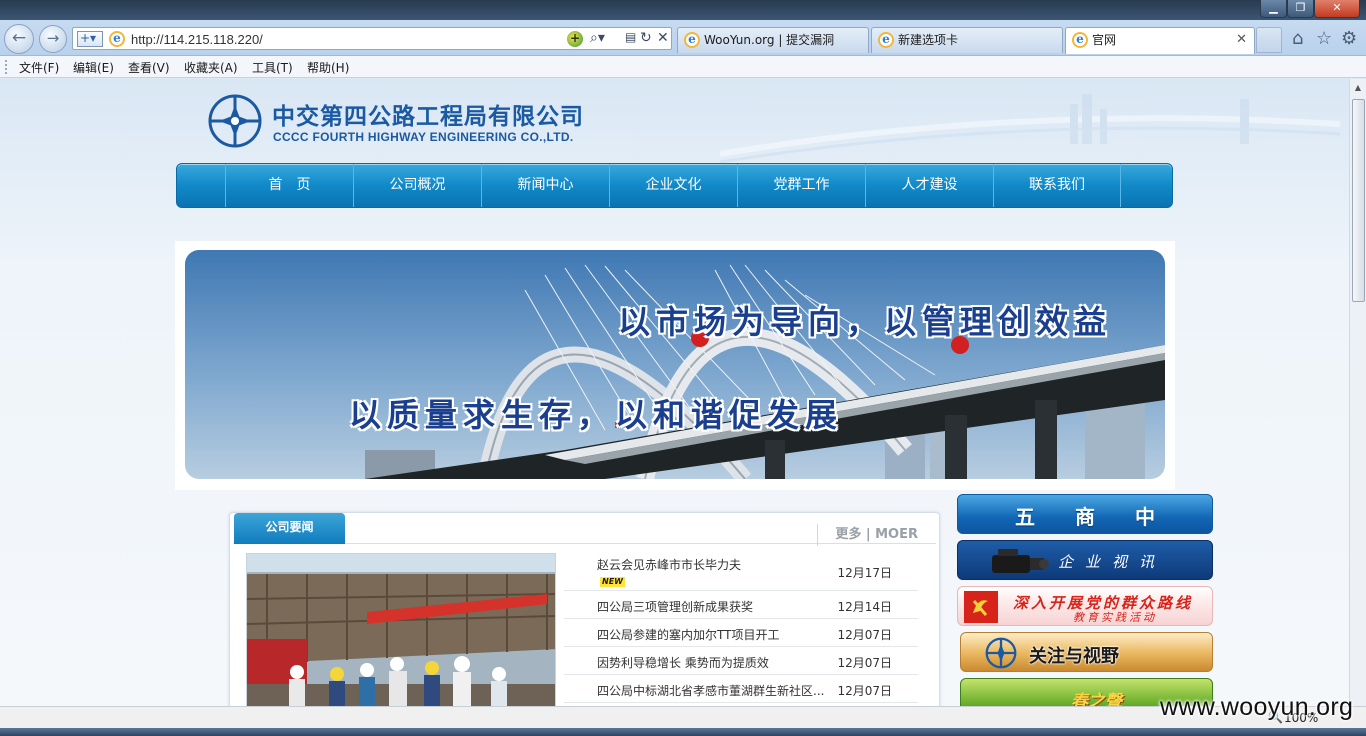 Image resolution: width=1366 pixels, height=736 pixels. Describe the element at coordinates (683, 10) in the screenshot. I see `window-title-bar` at that location.